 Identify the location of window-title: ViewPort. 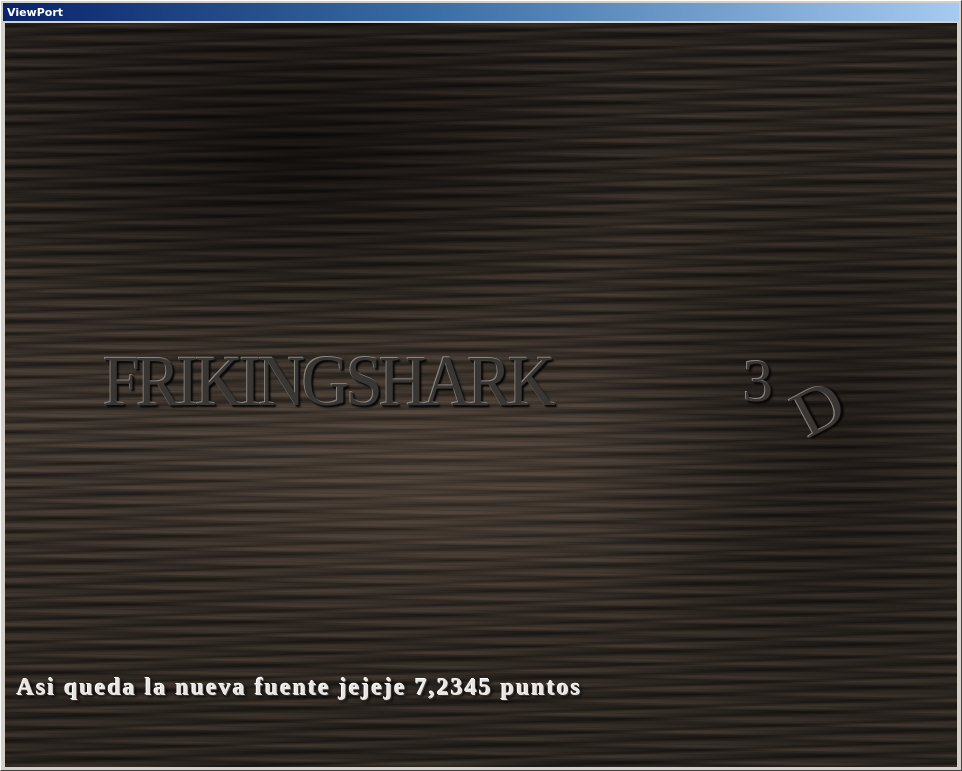
(35, 12).